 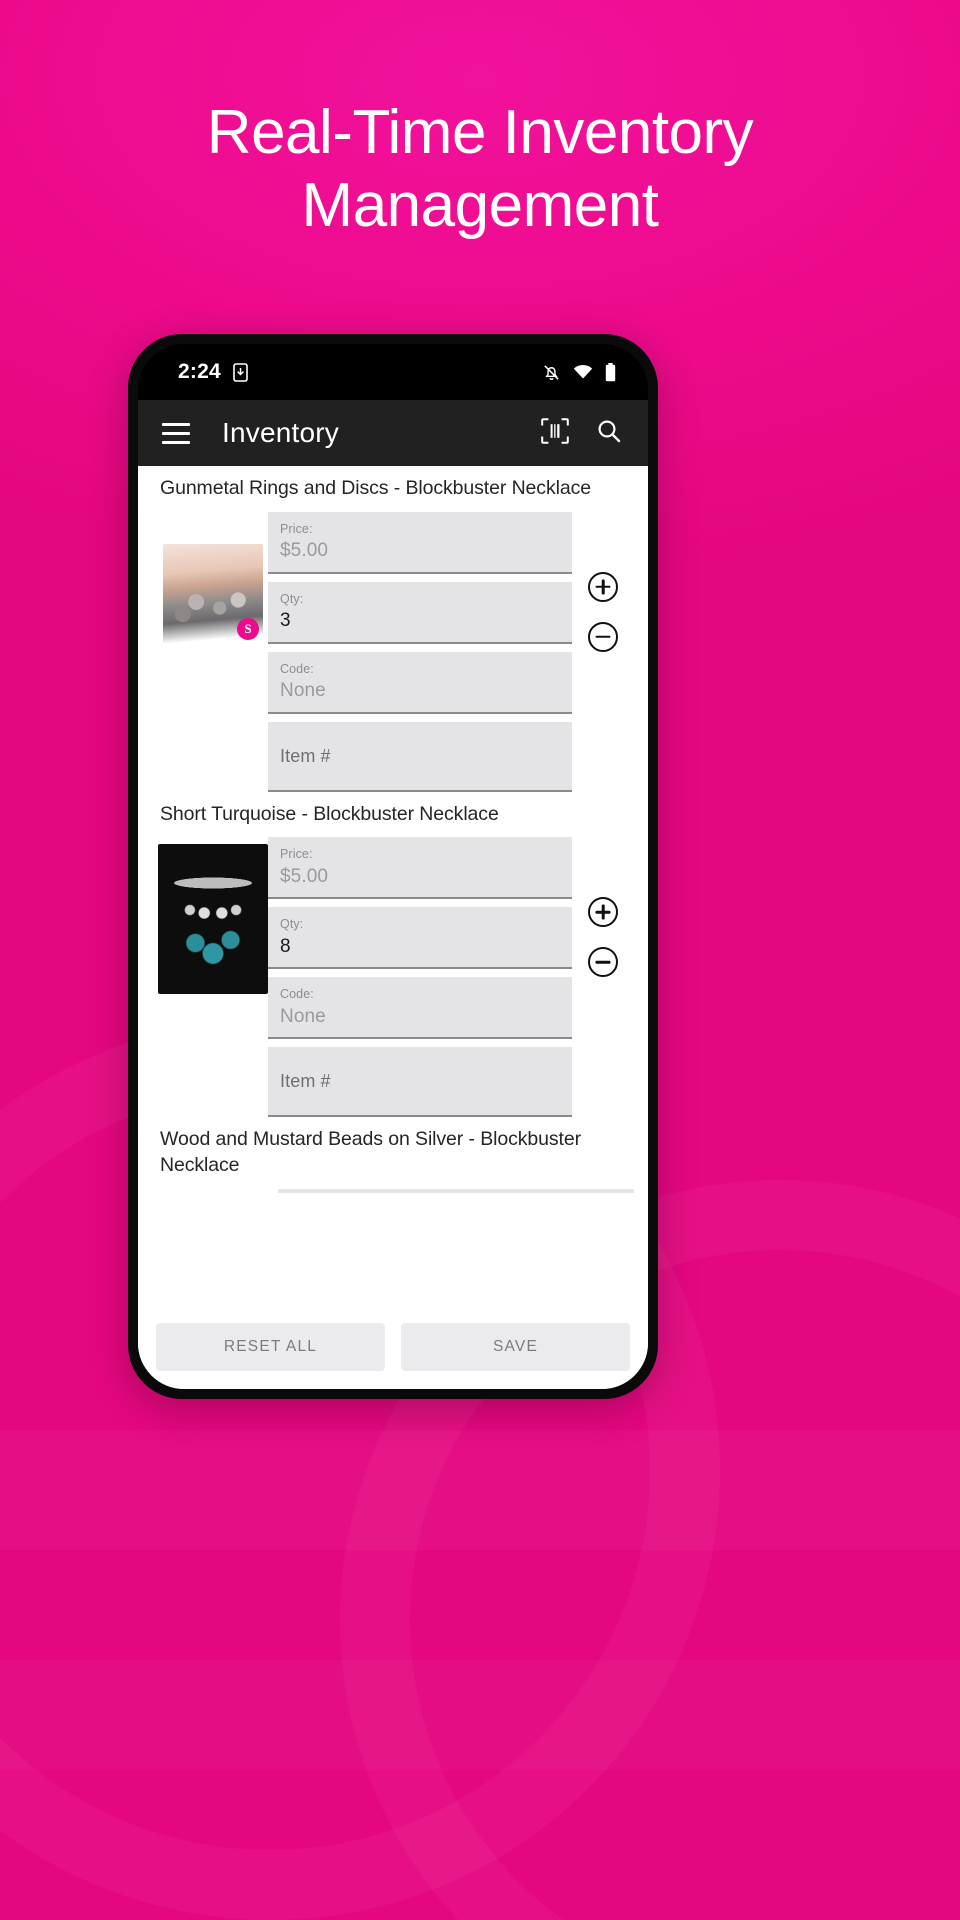 I want to click on barcode-scanner-icon, so click(x=555, y=433).